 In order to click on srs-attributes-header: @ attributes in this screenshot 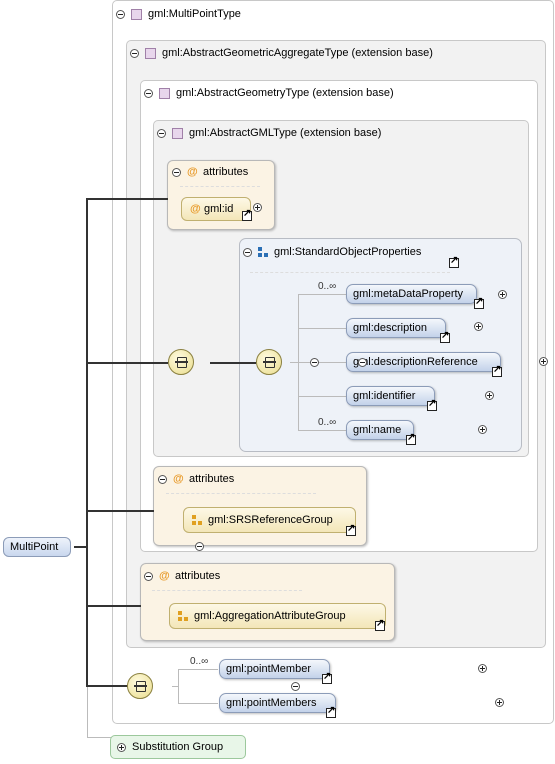, I will do `click(196, 479)`.